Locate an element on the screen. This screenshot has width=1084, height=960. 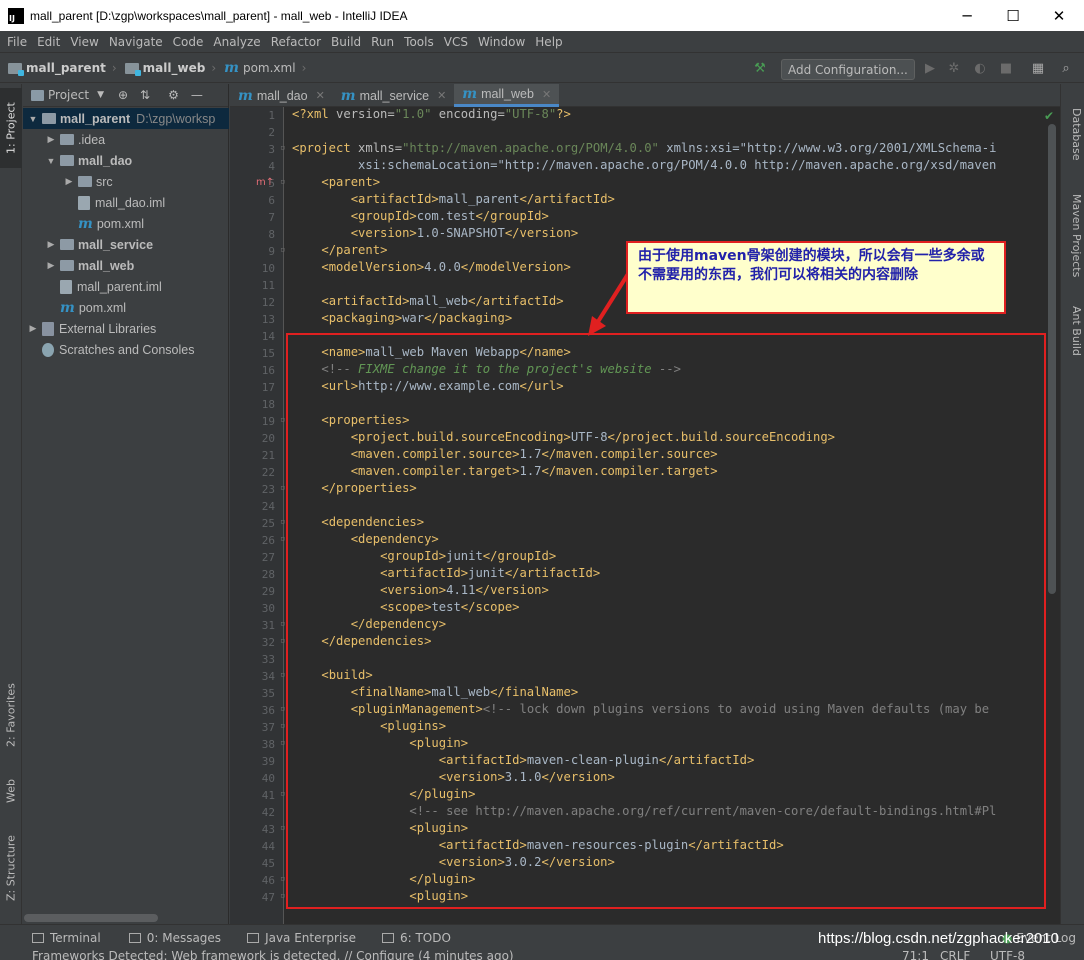
search-everywhere-icon: ⌕ is located at coordinates (1066, 69).